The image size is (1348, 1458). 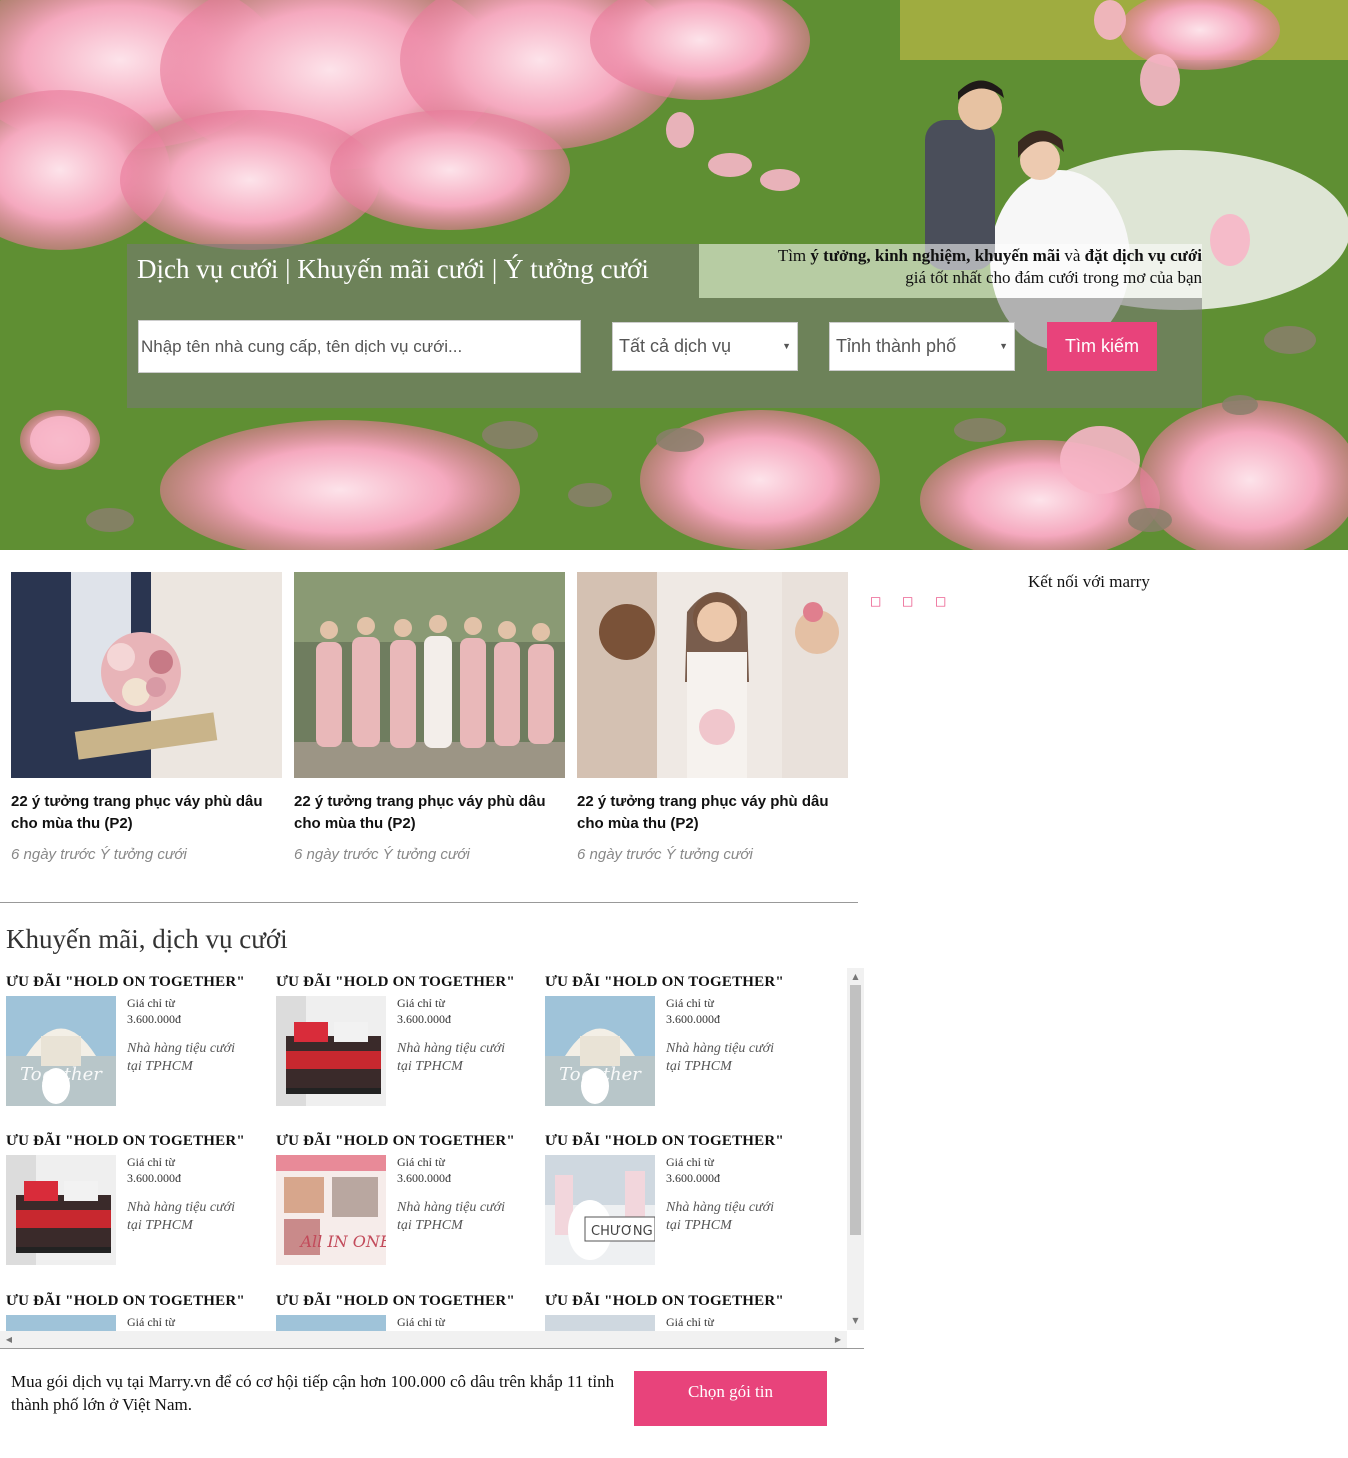 I want to click on promotions-title: Khuyến mãi, dịch vụ cưới, so click(x=147, y=939).